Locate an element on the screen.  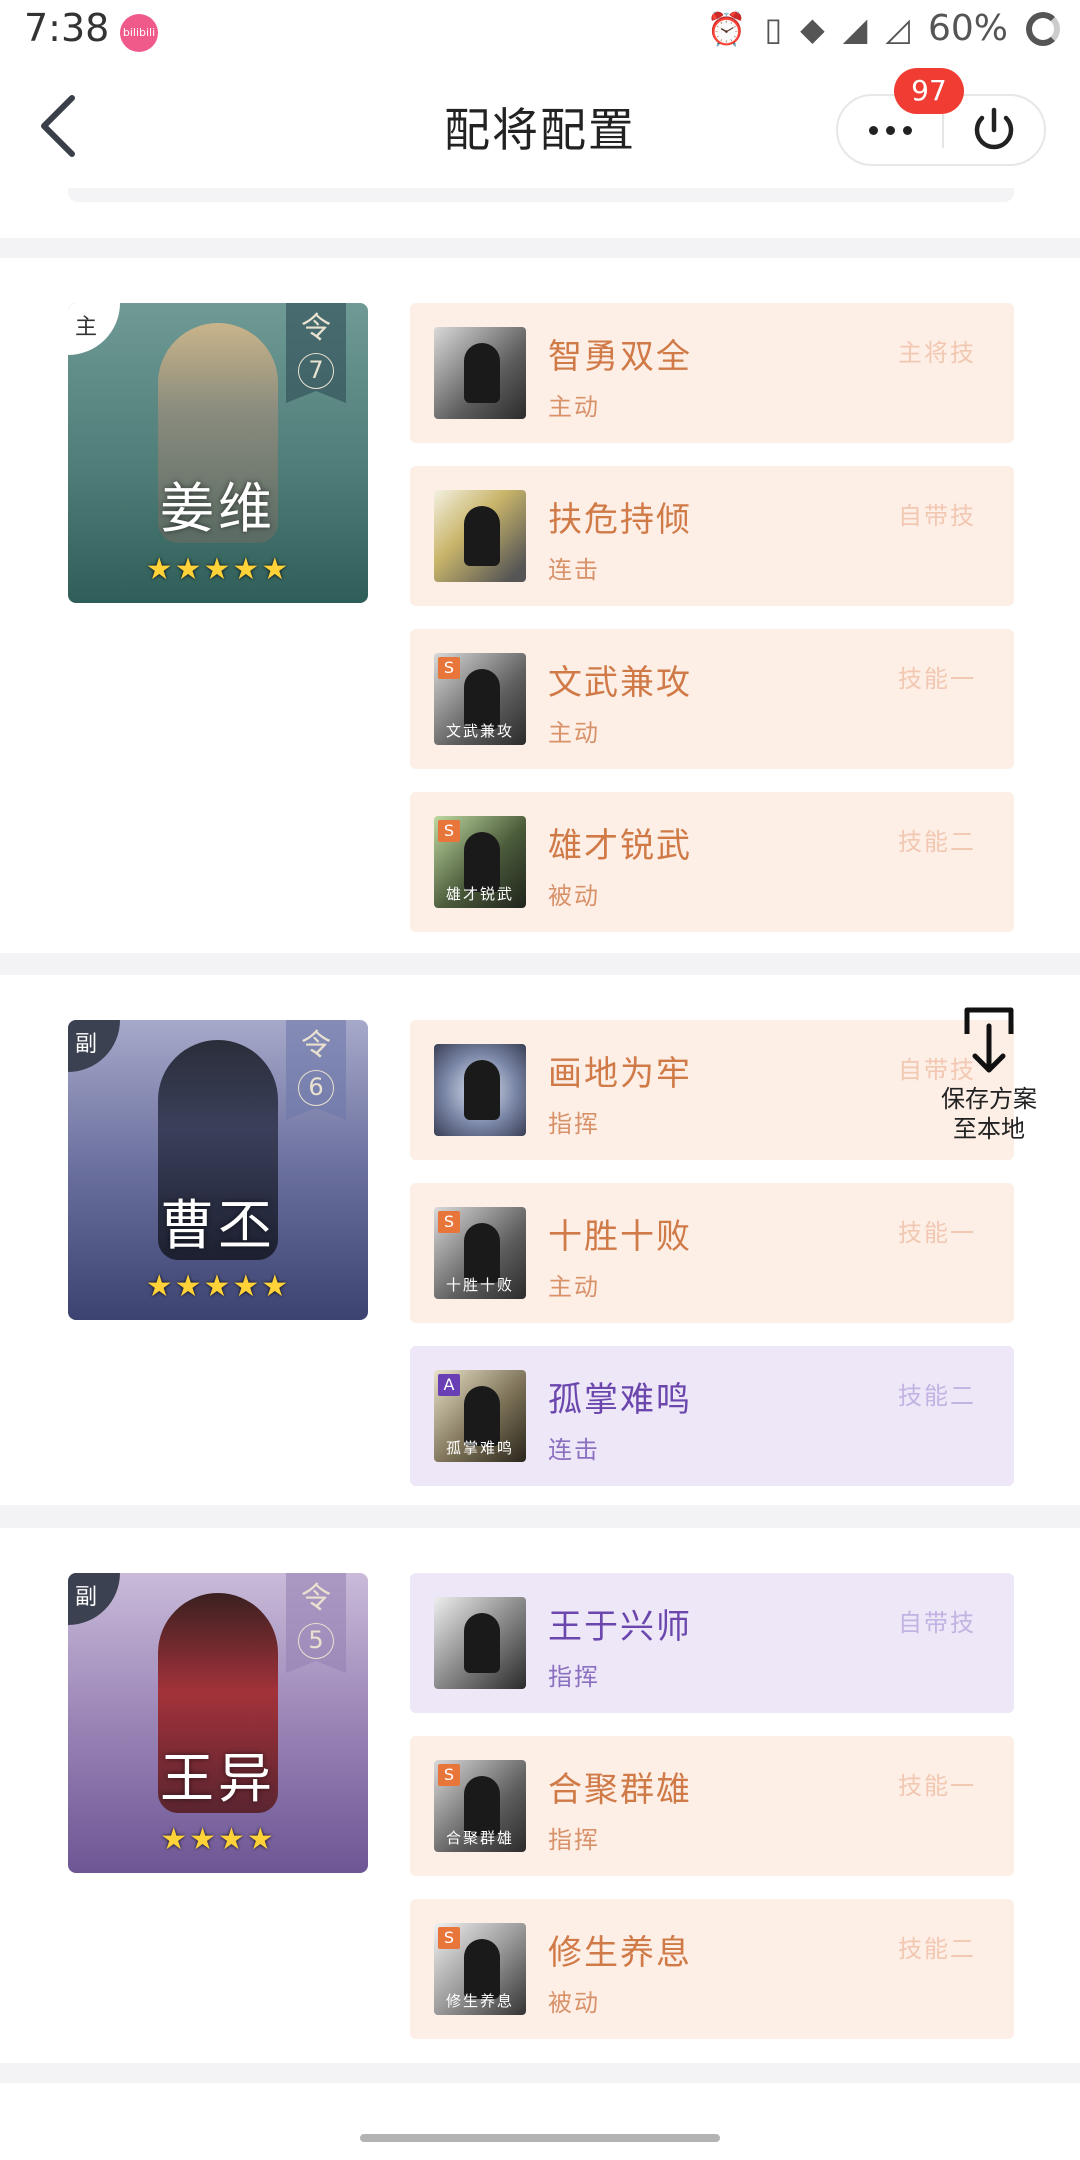
close-button is located at coordinates (994, 130).